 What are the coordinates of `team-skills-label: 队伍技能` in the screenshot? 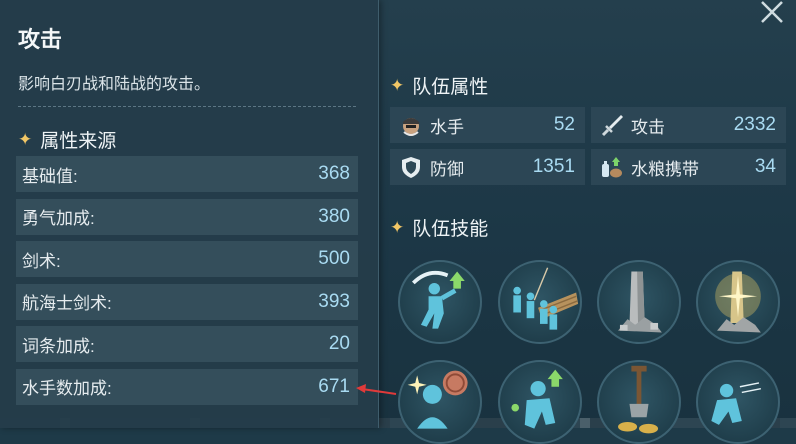 It's located at (450, 229).